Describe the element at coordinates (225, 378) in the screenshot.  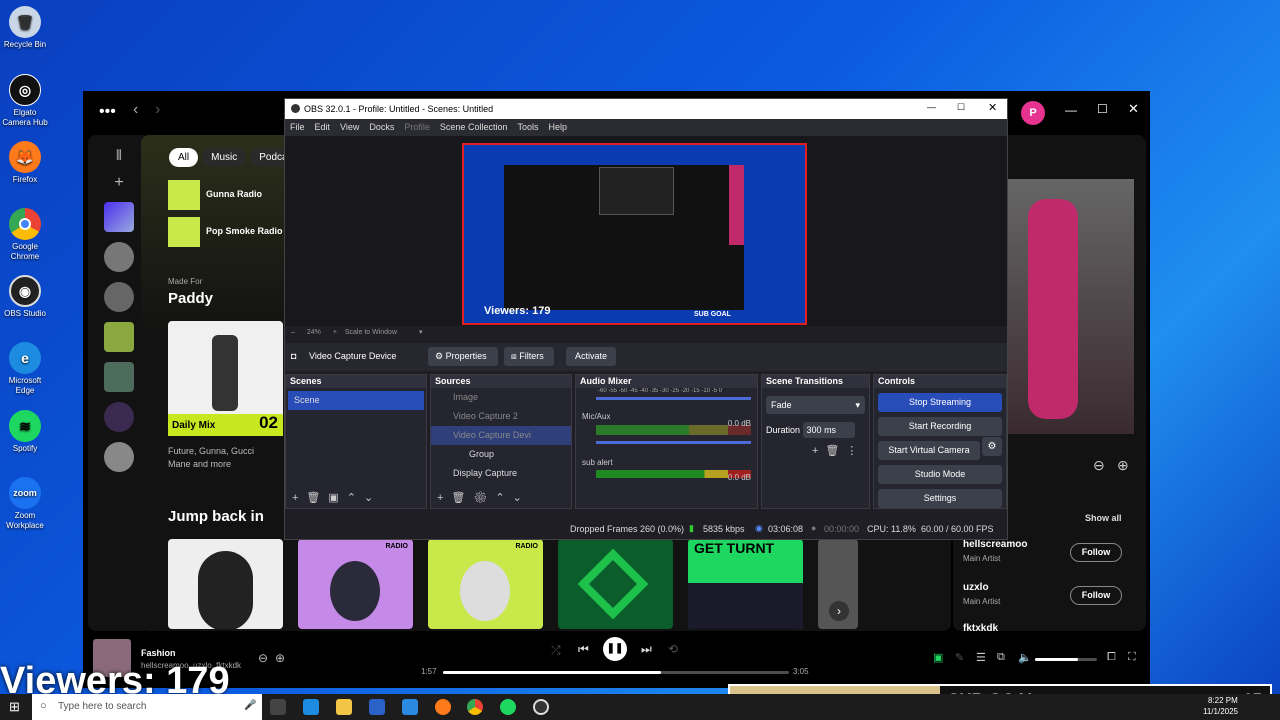
I see `daily-mix-card: Daily Mix 02` at that location.